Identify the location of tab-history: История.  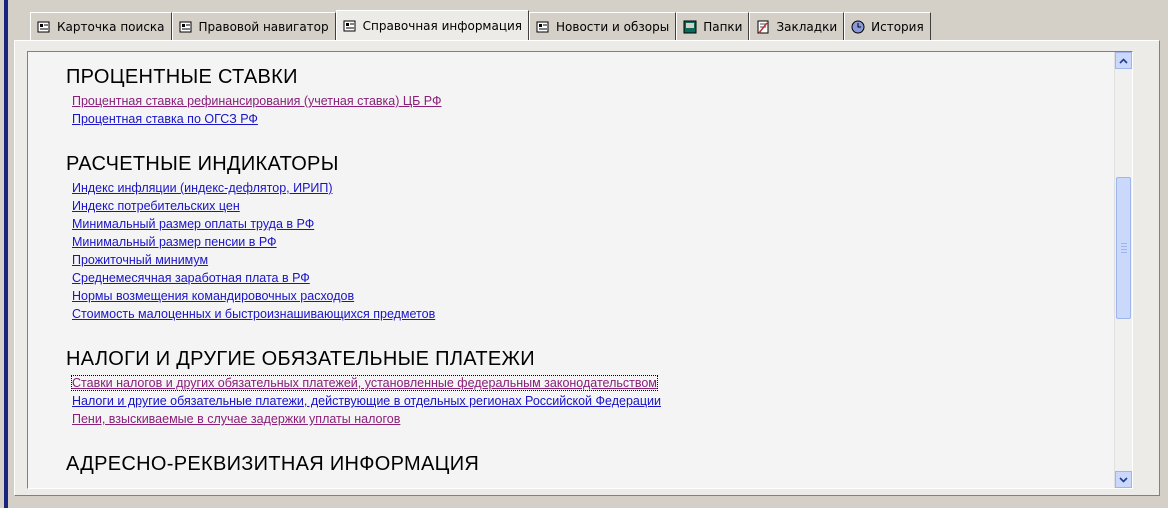
(887, 26).